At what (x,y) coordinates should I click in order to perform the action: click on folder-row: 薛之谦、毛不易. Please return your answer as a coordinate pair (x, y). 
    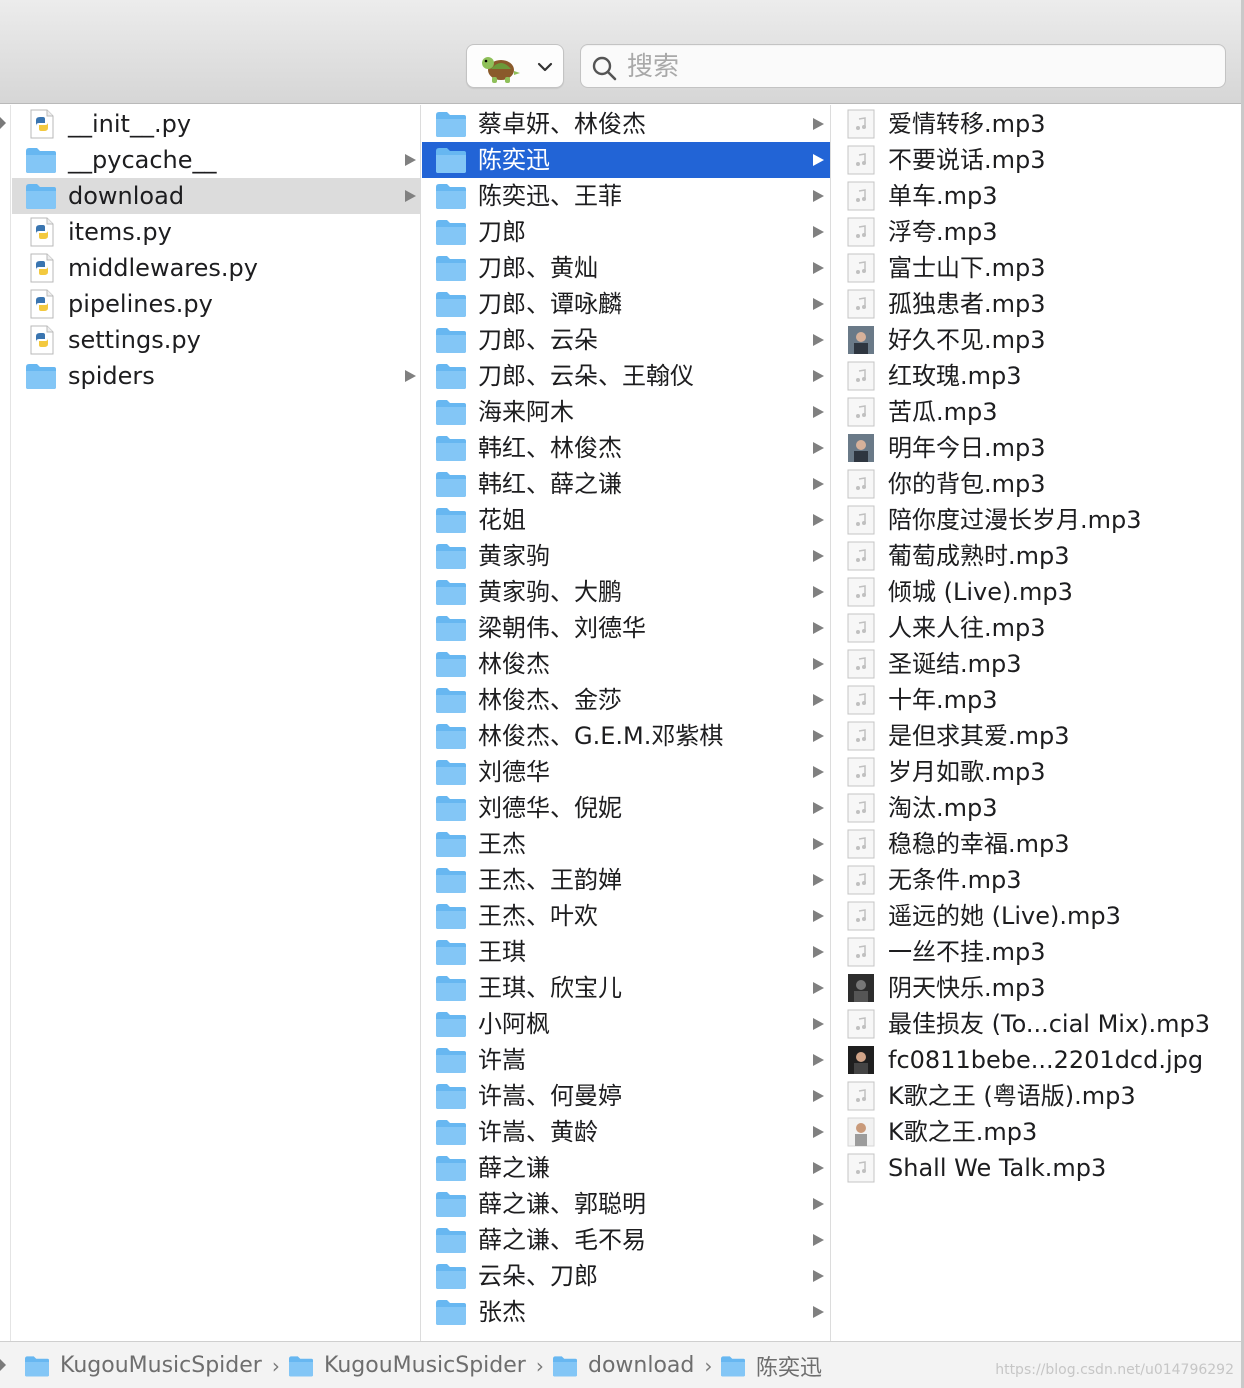
    Looking at the image, I should click on (626, 1240).